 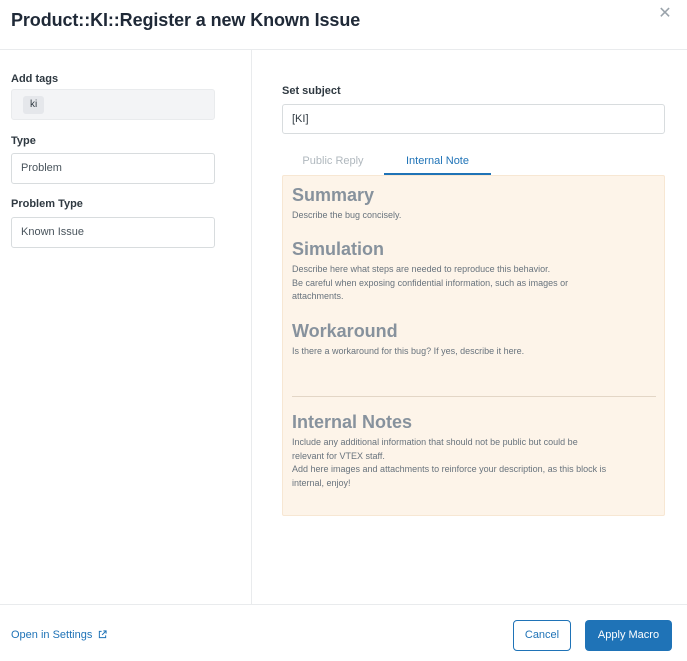 I want to click on tags-input: ki, so click(x=113, y=104).